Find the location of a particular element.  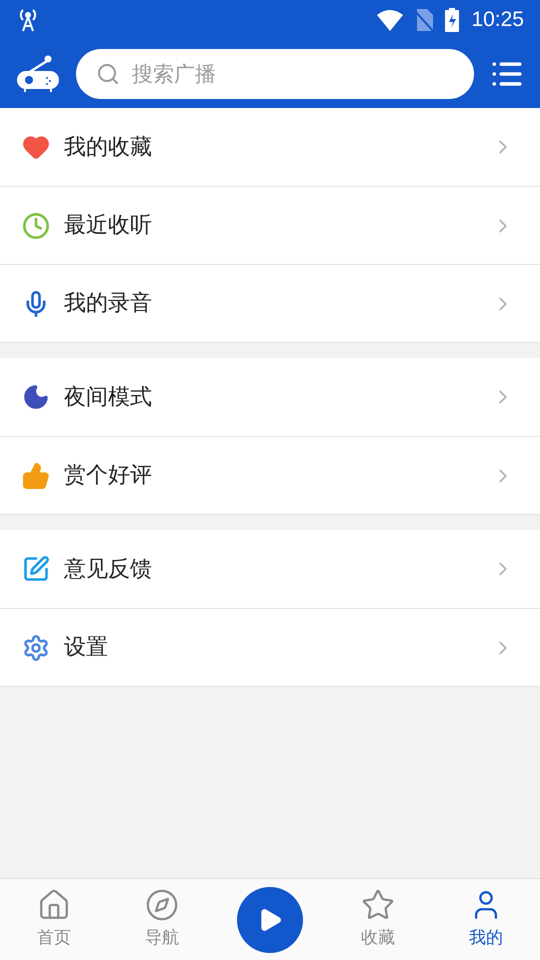

menu-item: 意见反馈 is located at coordinates (270, 569).